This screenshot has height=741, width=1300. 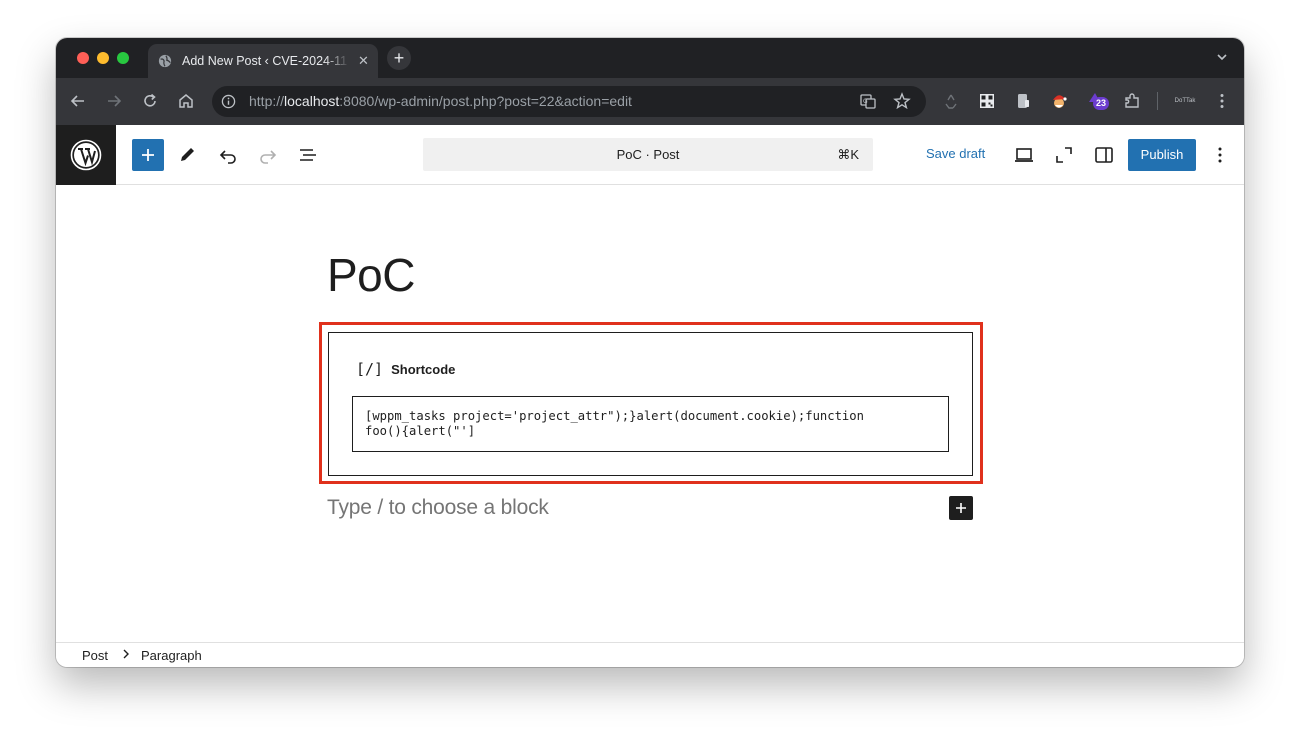 What do you see at coordinates (650, 58) in the screenshot?
I see `tab-strip: Add New Post ‹ CVE-2024-11 ✕ +` at bounding box center [650, 58].